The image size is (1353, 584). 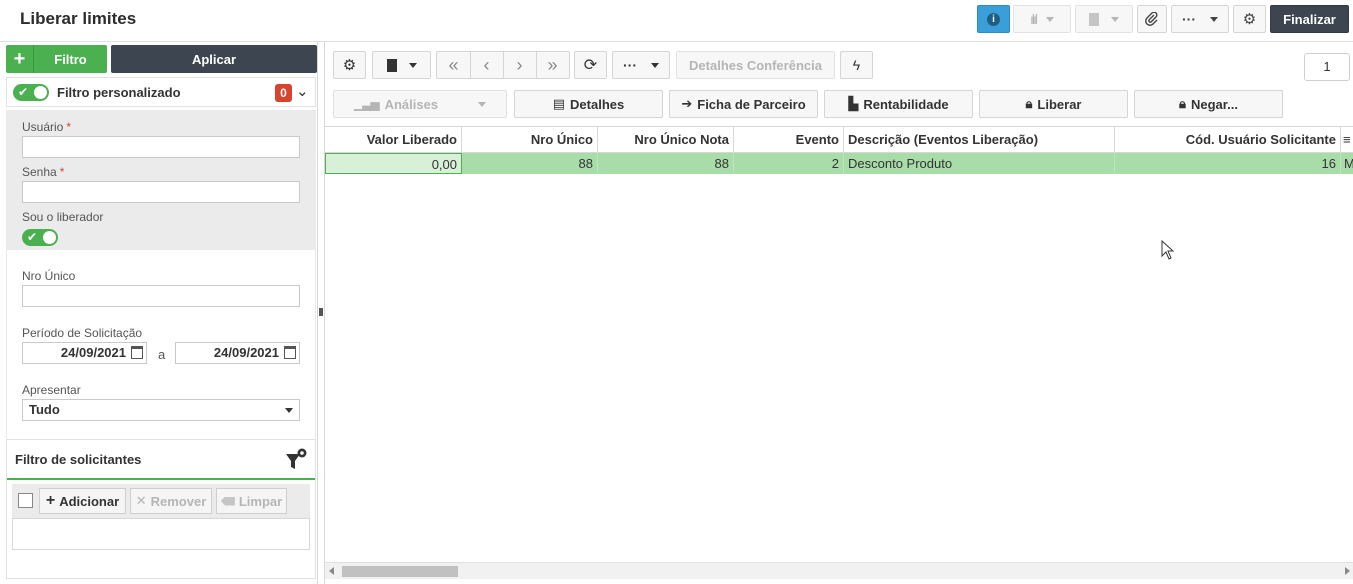 What do you see at coordinates (78, 459) in the screenshot?
I see `requesters-title: Filtro de solicitantes` at bounding box center [78, 459].